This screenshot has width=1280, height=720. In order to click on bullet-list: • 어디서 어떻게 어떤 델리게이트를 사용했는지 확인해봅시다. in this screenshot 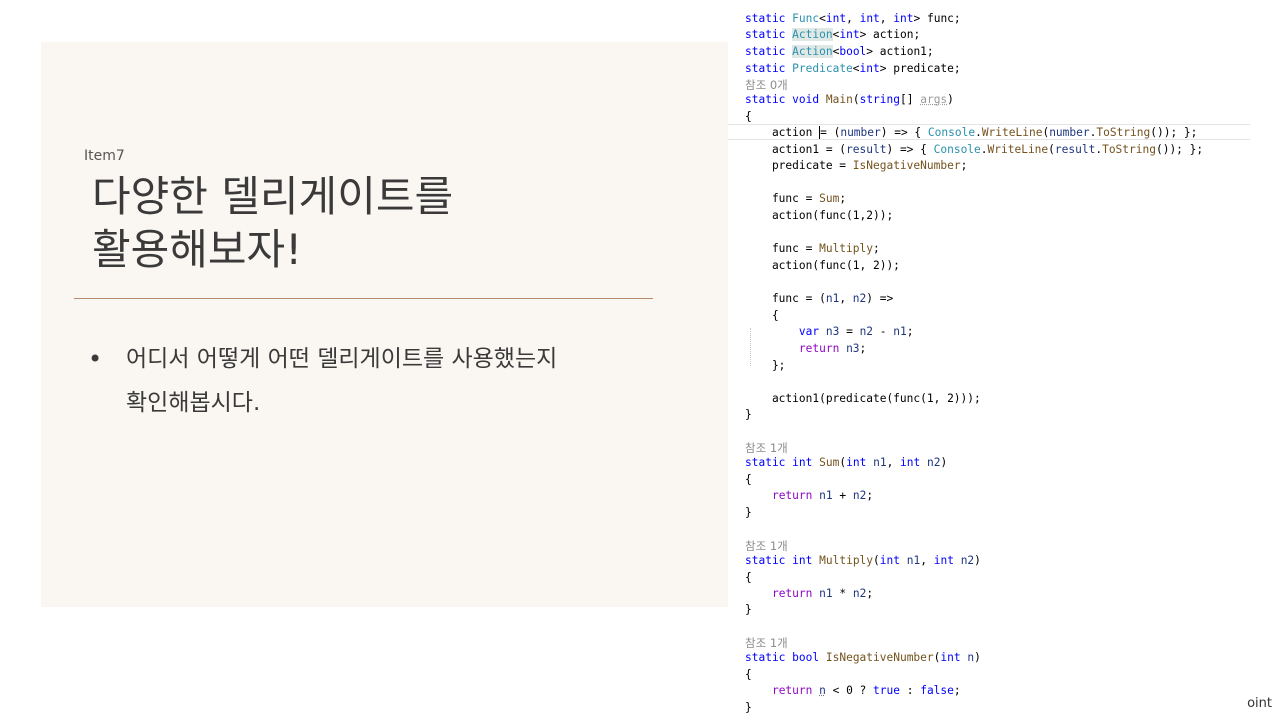, I will do `click(388, 381)`.